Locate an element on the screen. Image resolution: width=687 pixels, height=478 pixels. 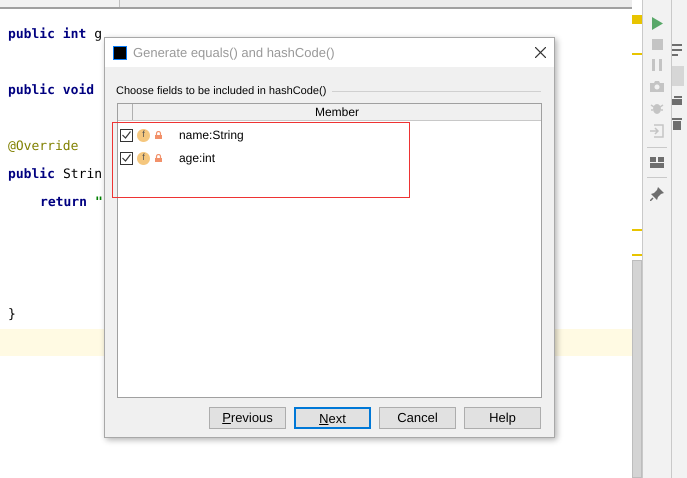
dialog-button: Help is located at coordinates (502, 417).